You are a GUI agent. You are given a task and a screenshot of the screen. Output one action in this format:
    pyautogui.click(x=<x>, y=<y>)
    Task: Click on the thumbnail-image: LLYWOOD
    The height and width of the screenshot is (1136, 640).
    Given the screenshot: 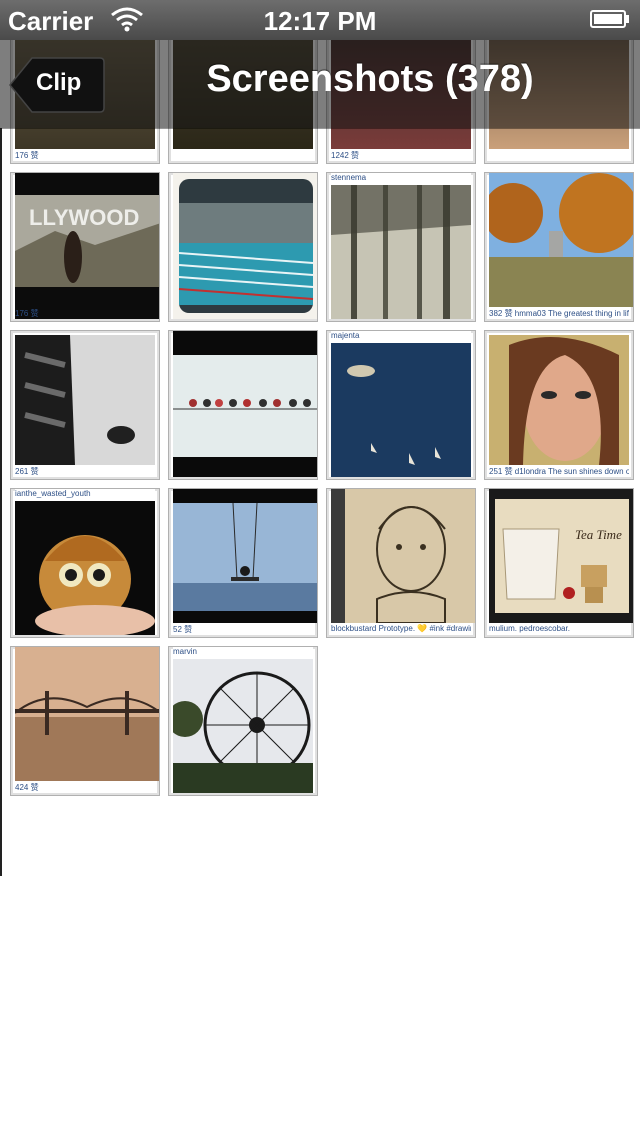 What is the action you would take?
    pyautogui.click(x=87, y=247)
    